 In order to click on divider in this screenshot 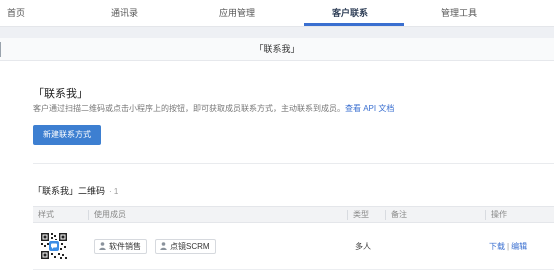, I will do `click(293, 163)`.